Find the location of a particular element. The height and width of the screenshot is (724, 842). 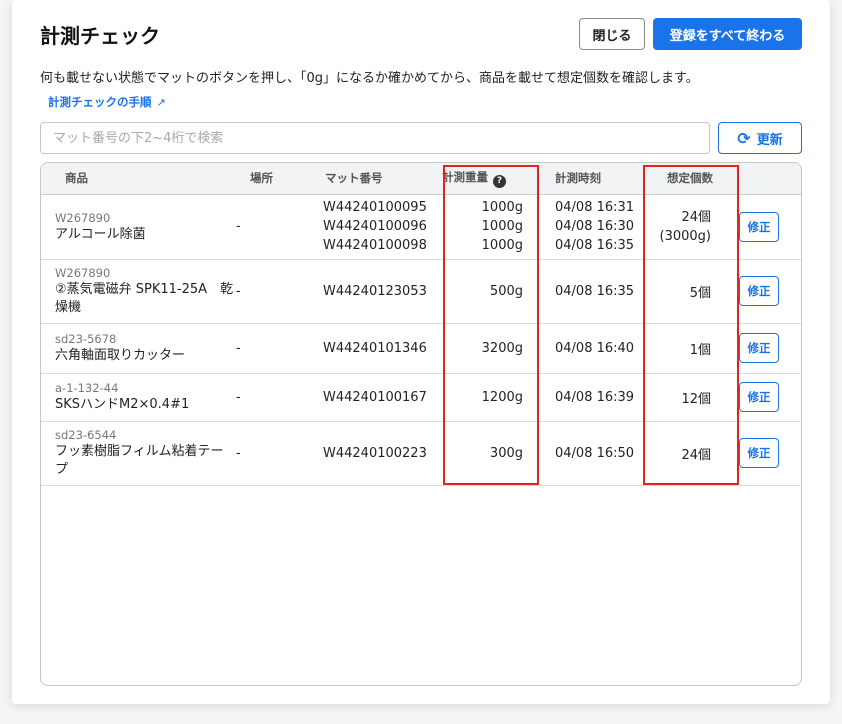

table-header-row: 商品 場所 マット番号 計測重量? 計測時刻 想定個数 is located at coordinates (421, 179).